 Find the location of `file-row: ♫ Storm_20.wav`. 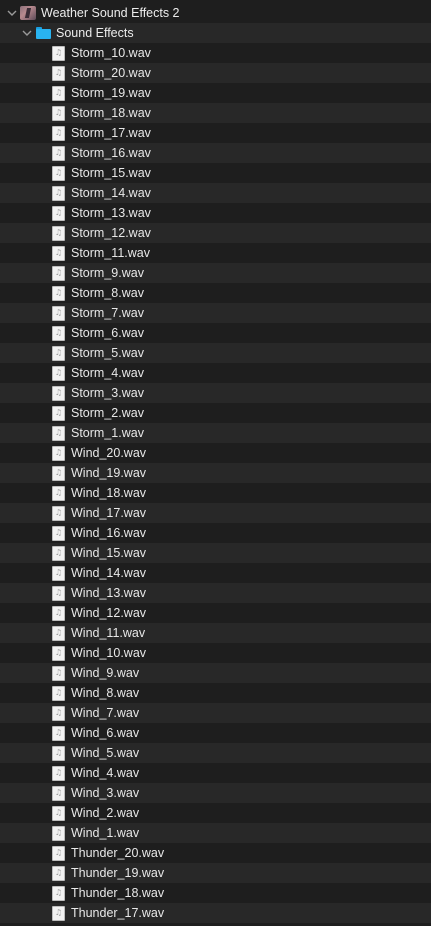

file-row: ♫ Storm_20.wav is located at coordinates (215, 73).